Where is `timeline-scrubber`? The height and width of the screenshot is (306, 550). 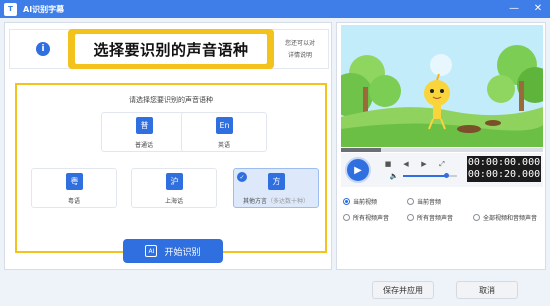
timeline-scrubber is located at coordinates (442, 150).